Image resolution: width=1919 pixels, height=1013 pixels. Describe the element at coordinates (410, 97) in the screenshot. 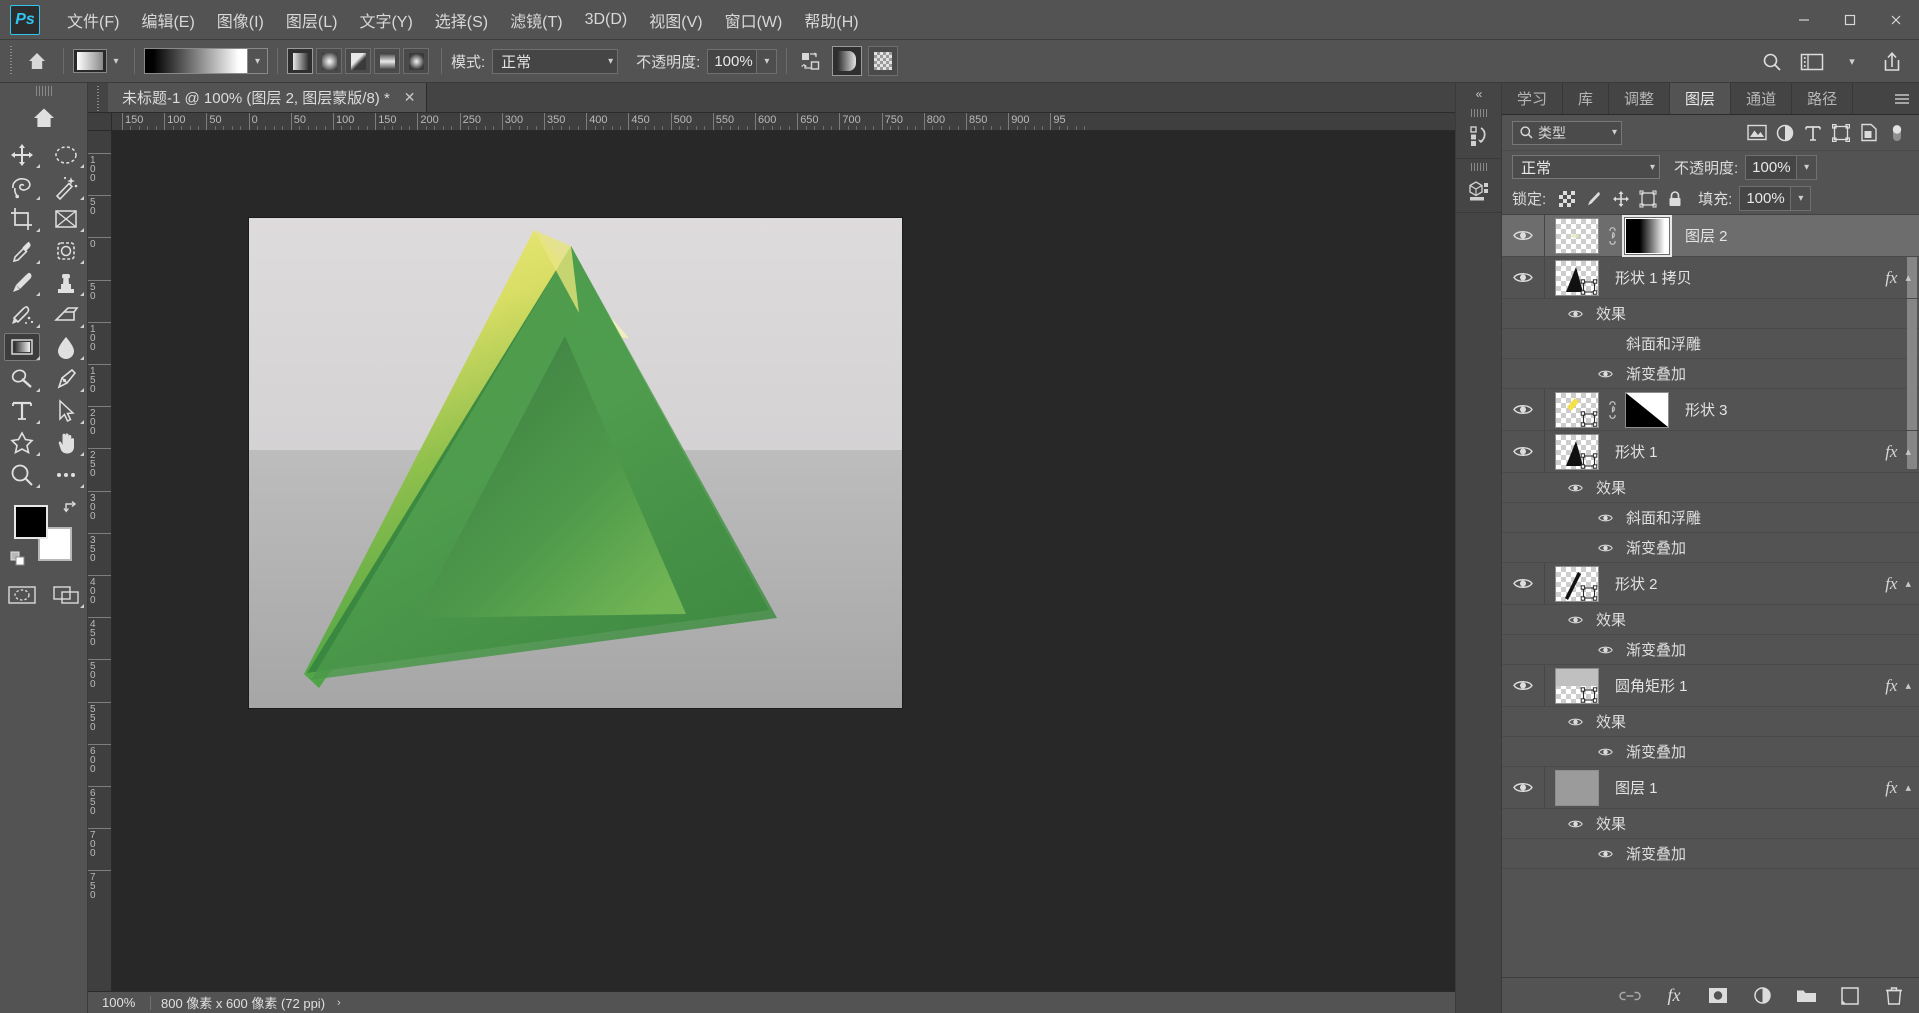

I see `close-icon: ✕` at that location.